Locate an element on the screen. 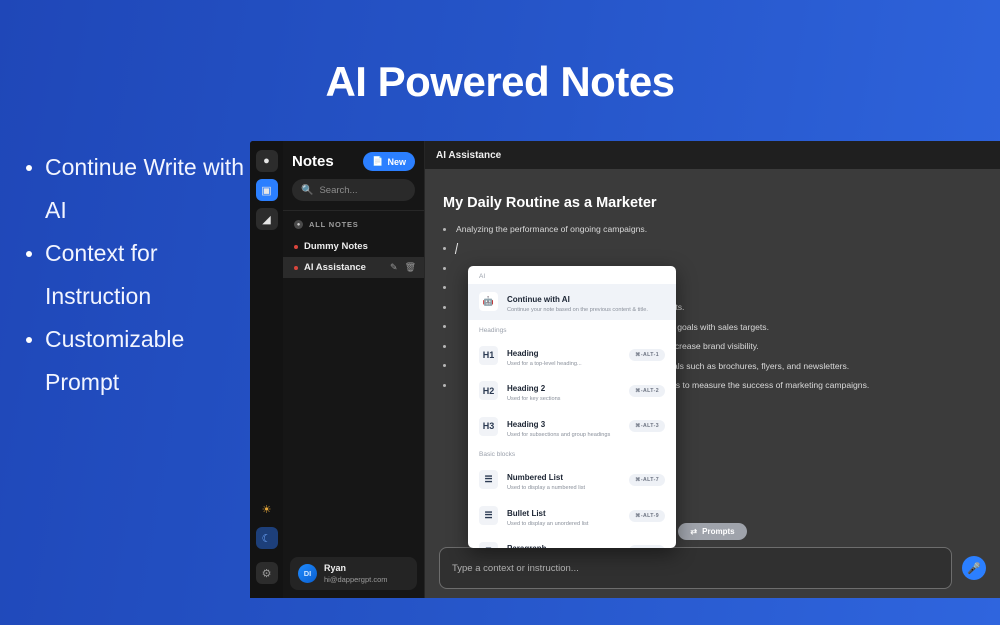 This screenshot has width=1000, height=625. prompts-button: ⇄ Prompts is located at coordinates (712, 531).